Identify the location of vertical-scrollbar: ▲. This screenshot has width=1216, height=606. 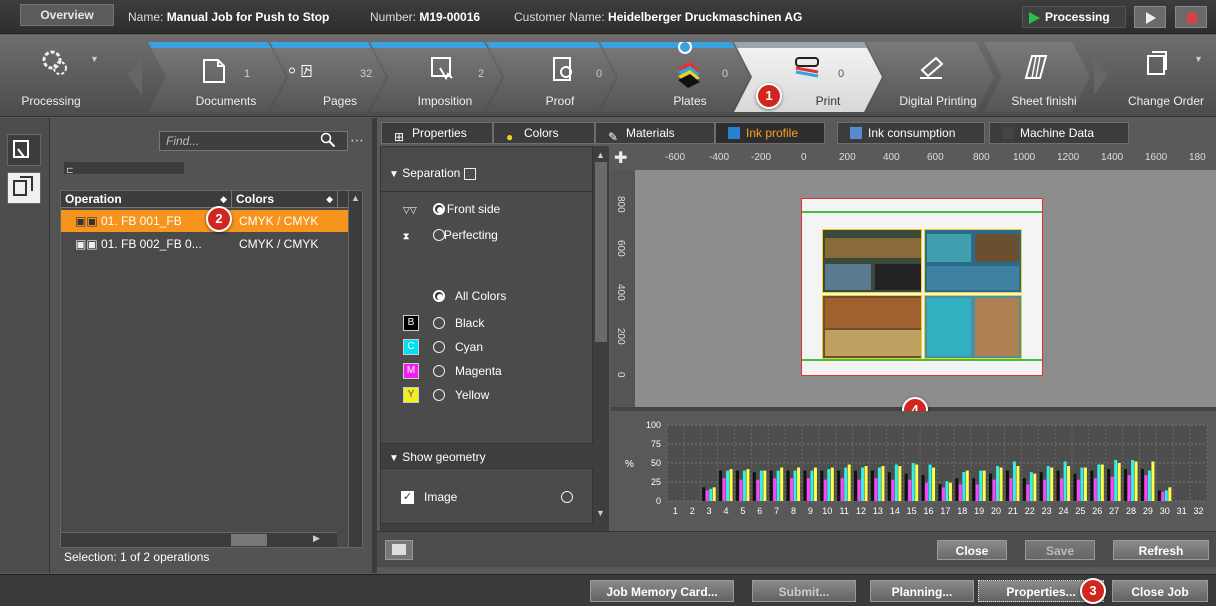
(355, 369).